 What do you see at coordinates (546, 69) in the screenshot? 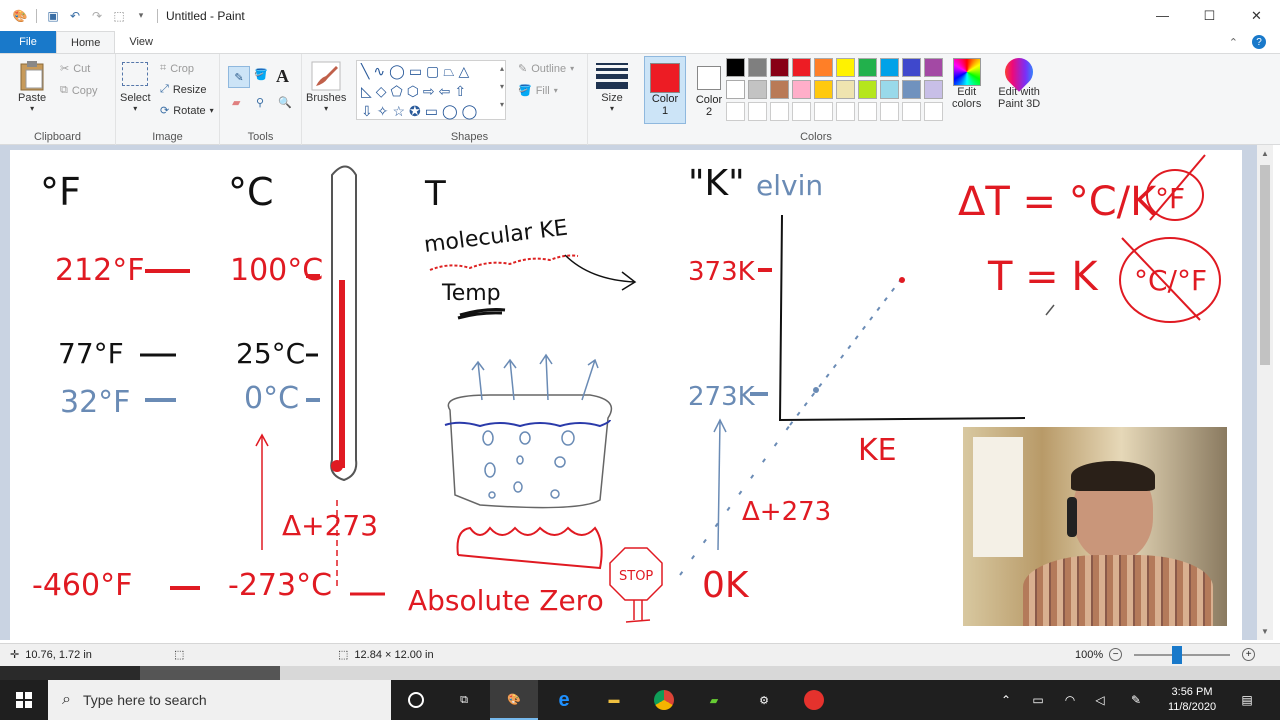
I see `outline-button: ✎ Outline ▾` at bounding box center [546, 69].